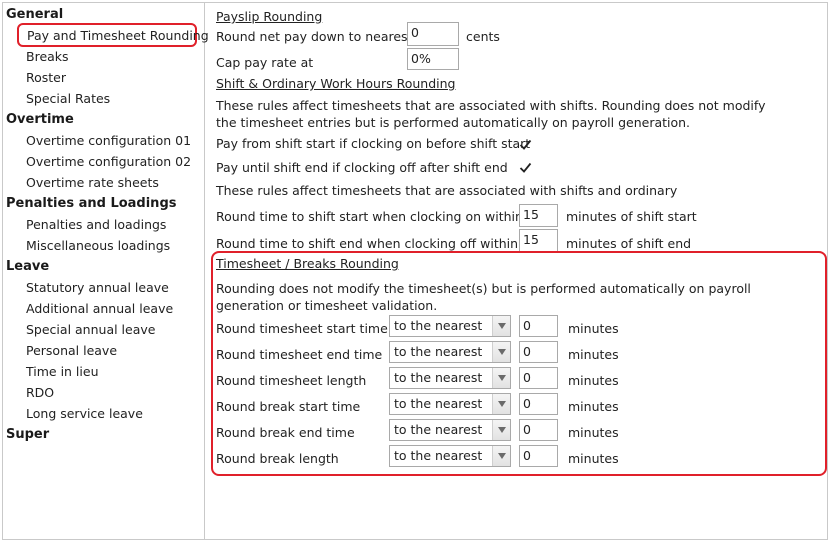 The width and height of the screenshot is (831, 543). What do you see at coordinates (97, 288) in the screenshot?
I see `sidebar-item-statutory-annual-leave: Statutory annual leave` at bounding box center [97, 288].